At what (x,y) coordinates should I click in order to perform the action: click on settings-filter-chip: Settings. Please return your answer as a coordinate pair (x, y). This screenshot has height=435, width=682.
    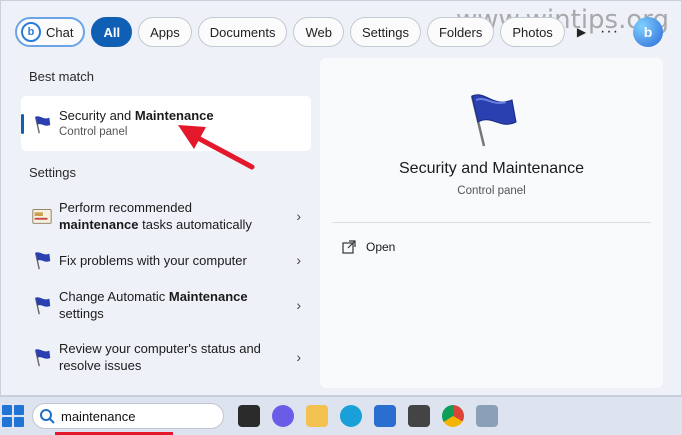
    Looking at the image, I should click on (385, 32).